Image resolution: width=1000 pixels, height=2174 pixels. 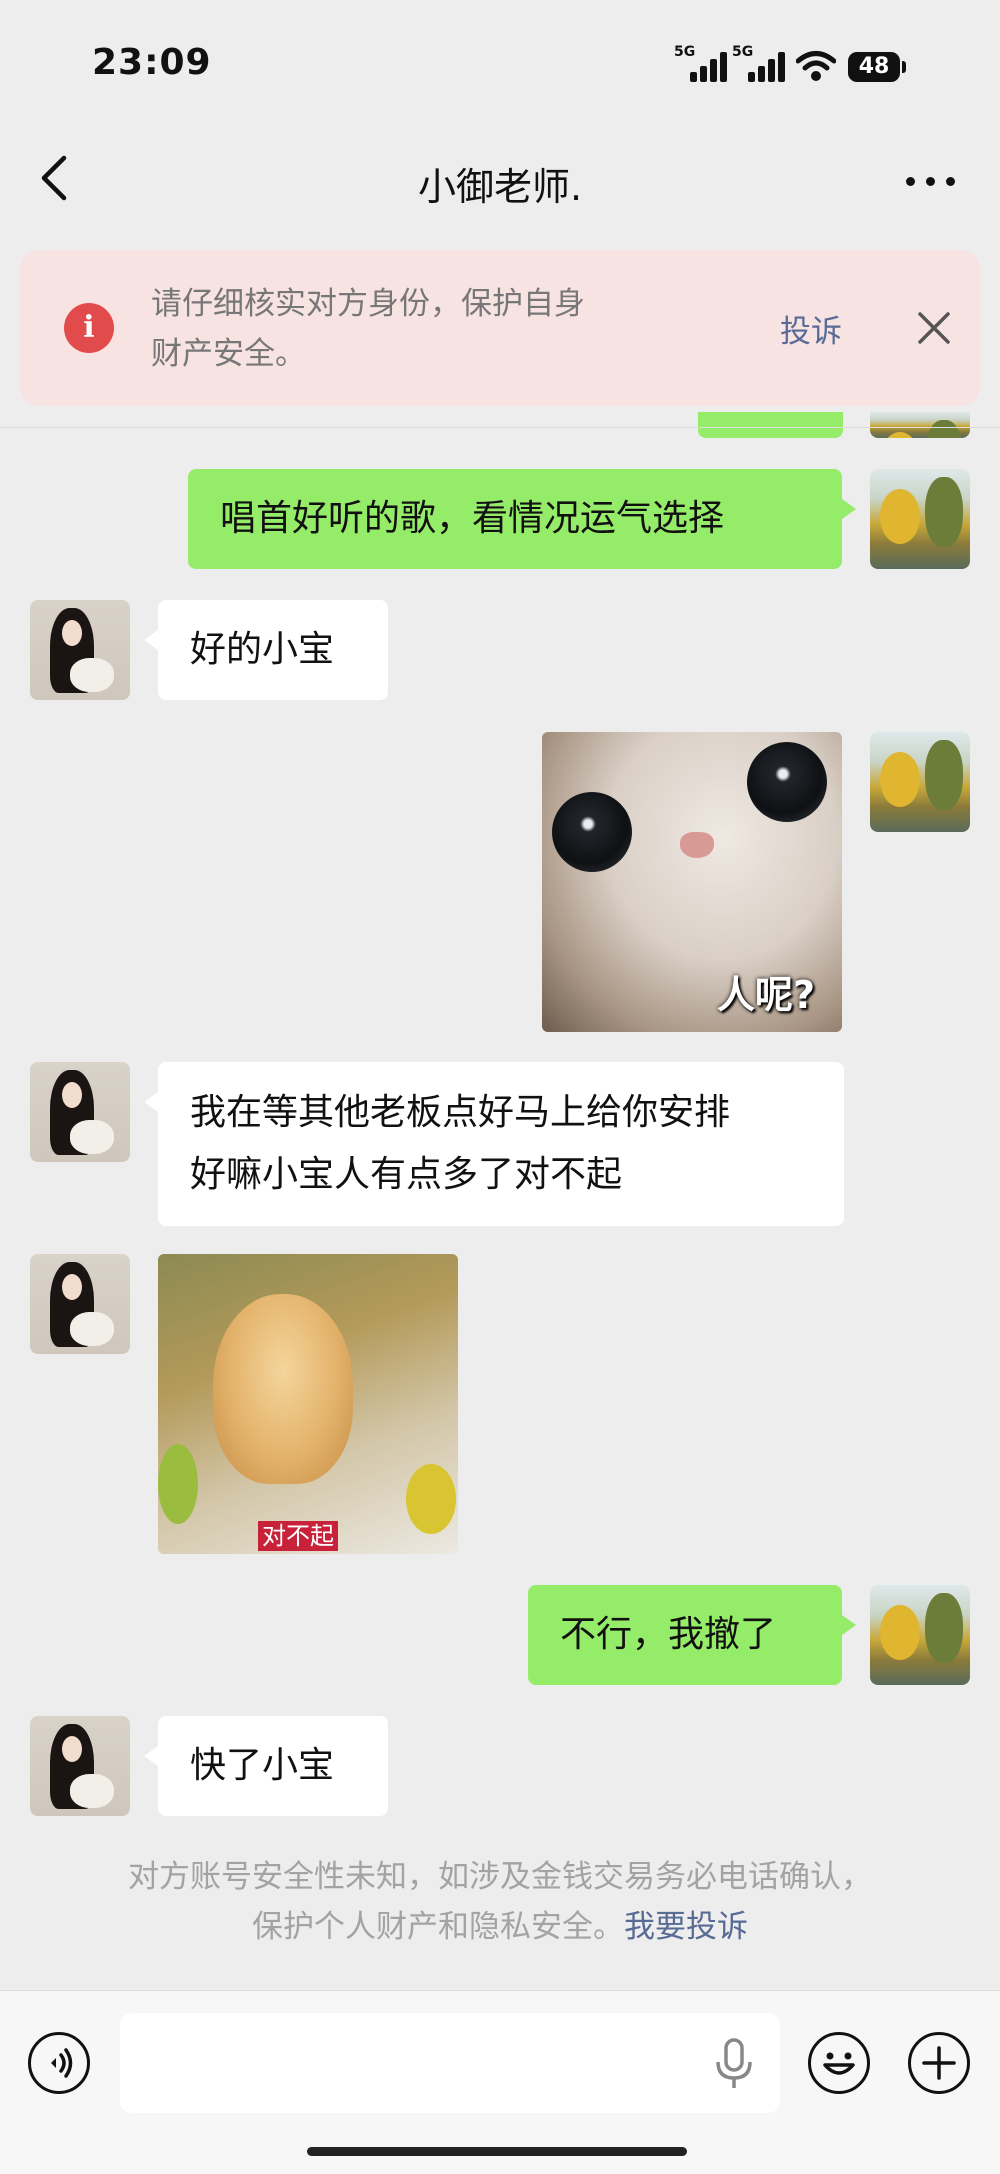 What do you see at coordinates (766, 995) in the screenshot?
I see `sticker-caption: 人呢?` at bounding box center [766, 995].